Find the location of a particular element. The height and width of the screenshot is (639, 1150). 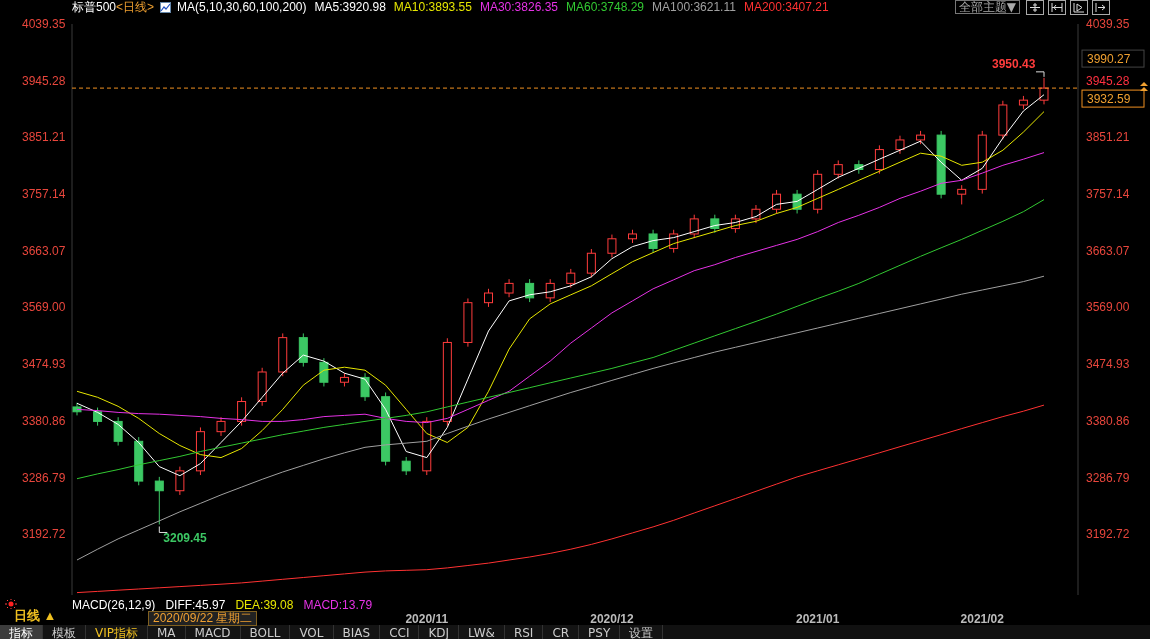

macd-value: MACD:13.79 is located at coordinates (338, 605).